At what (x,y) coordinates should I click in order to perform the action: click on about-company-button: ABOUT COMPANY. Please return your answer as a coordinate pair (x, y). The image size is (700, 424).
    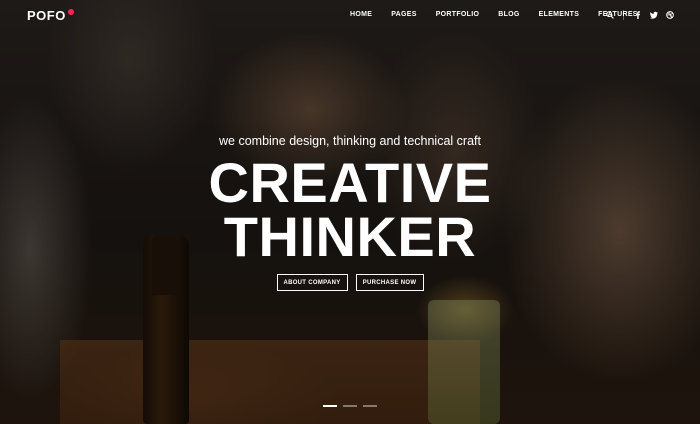
    Looking at the image, I should click on (312, 282).